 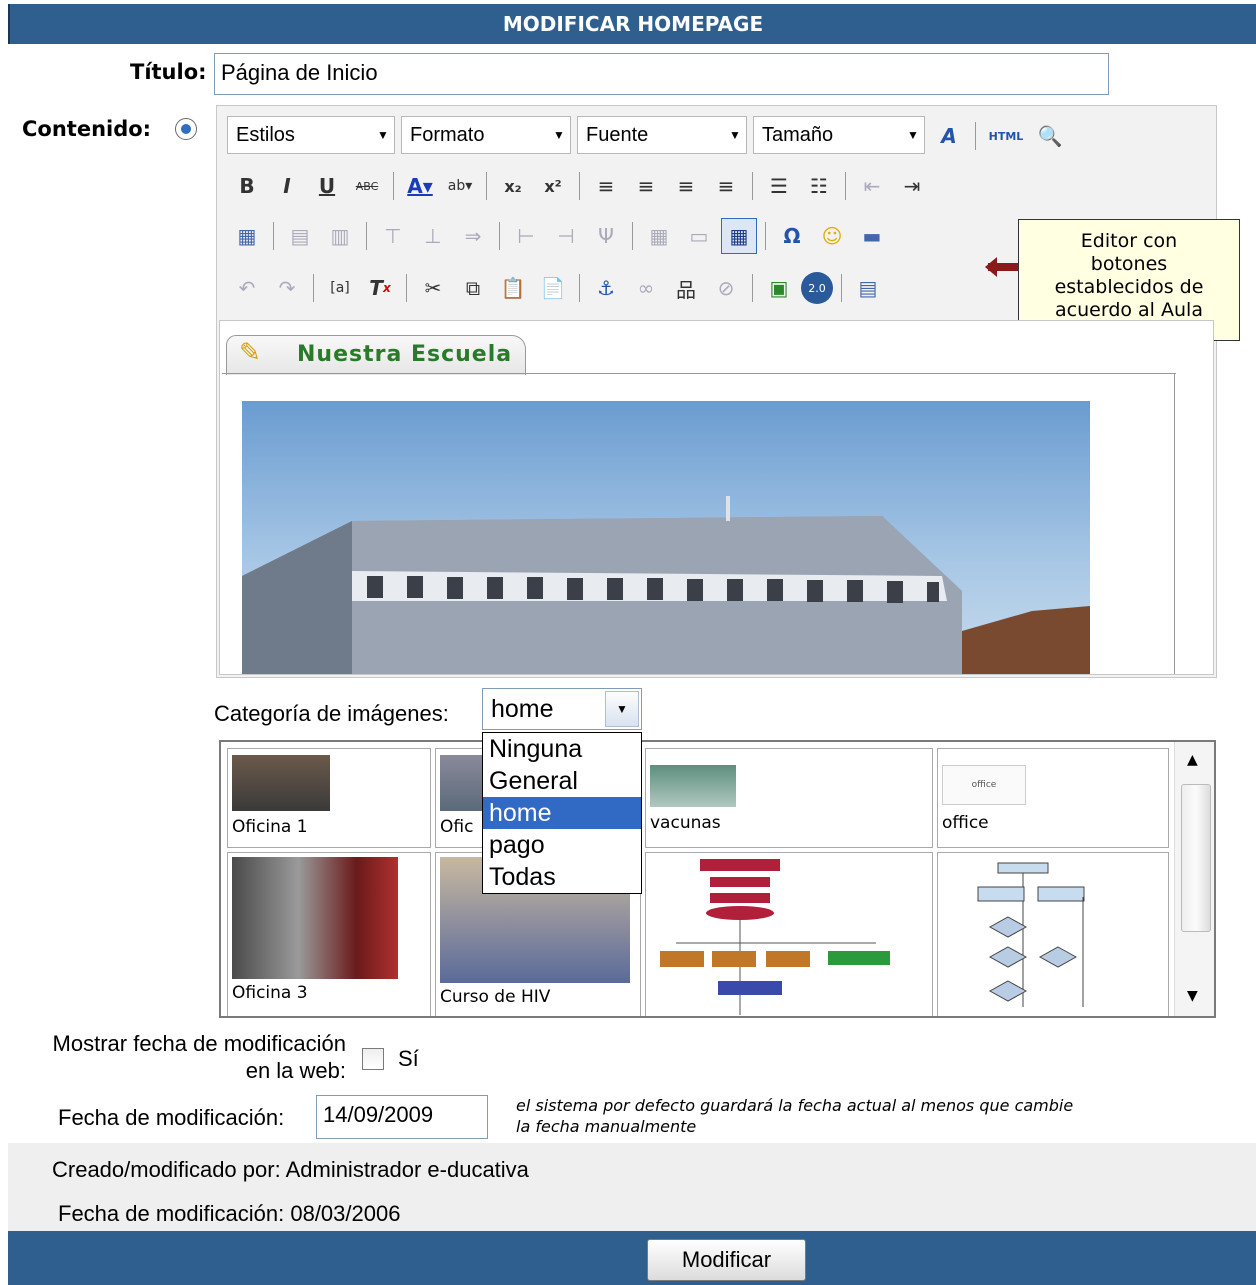 I want to click on titulo-input: Página de Inicio, so click(x=661, y=74).